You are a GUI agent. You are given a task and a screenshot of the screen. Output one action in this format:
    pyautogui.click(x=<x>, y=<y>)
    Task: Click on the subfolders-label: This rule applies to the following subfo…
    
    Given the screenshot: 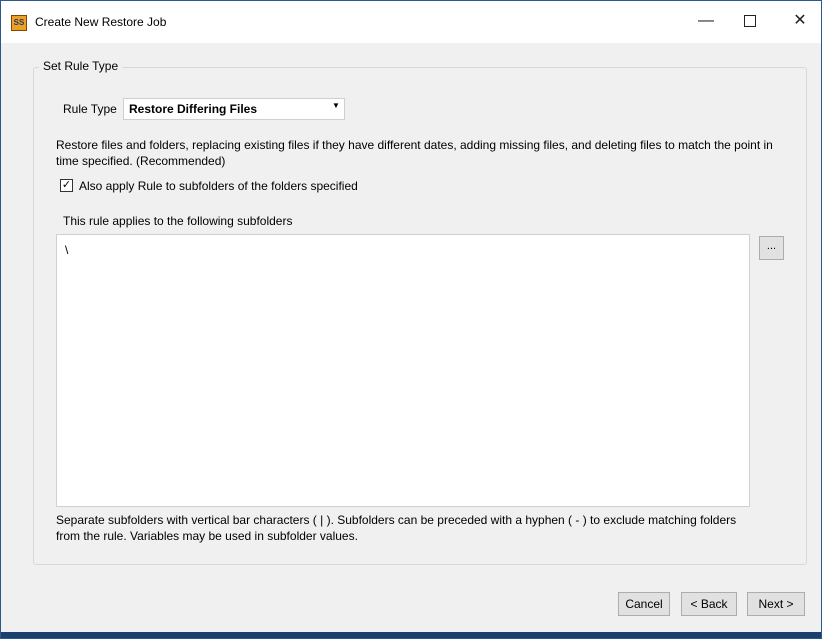 What is the action you would take?
    pyautogui.click(x=178, y=221)
    